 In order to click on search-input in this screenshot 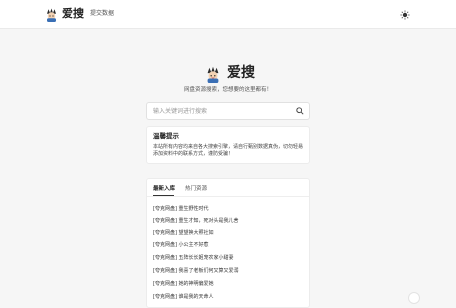, I will do `click(220, 111)`.